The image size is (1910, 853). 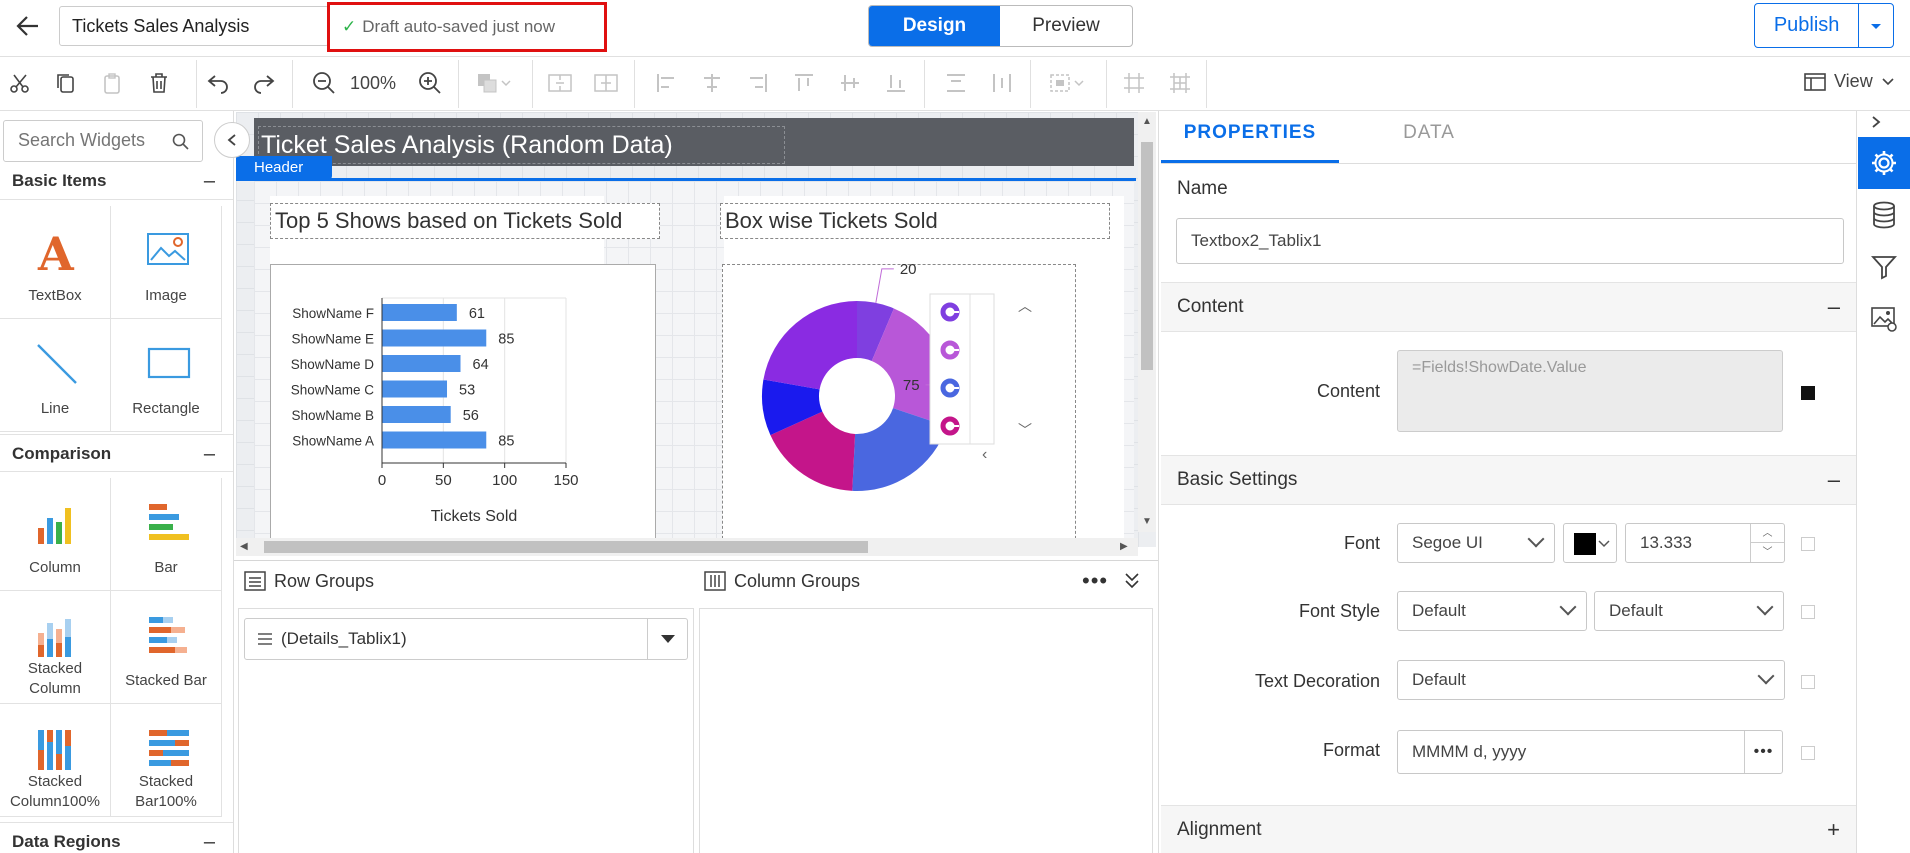 I want to click on snap-grid-icon, so click(x=1180, y=83).